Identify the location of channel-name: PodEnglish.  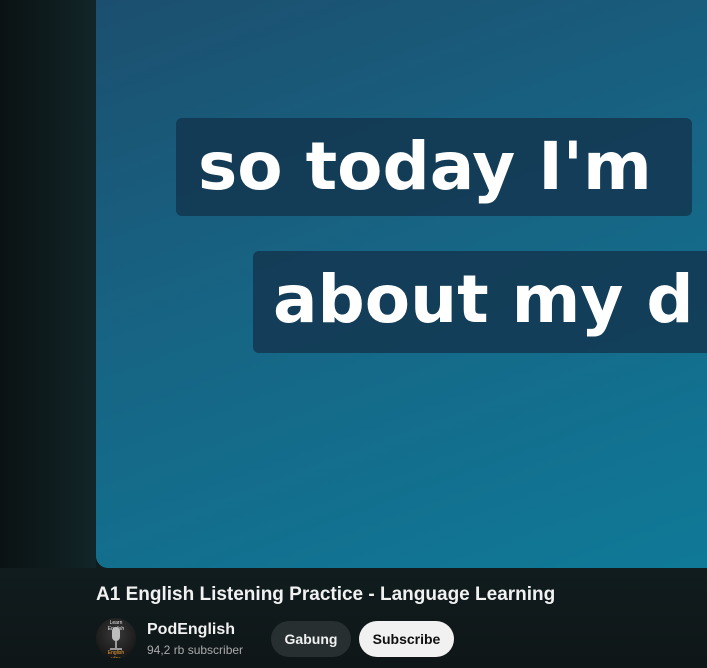
(191, 630).